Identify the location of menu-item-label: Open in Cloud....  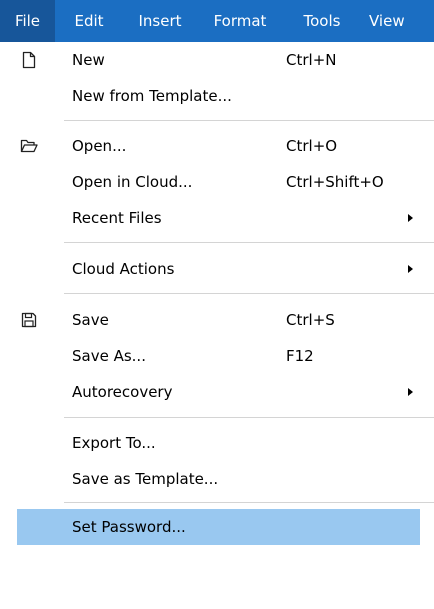
(132, 182).